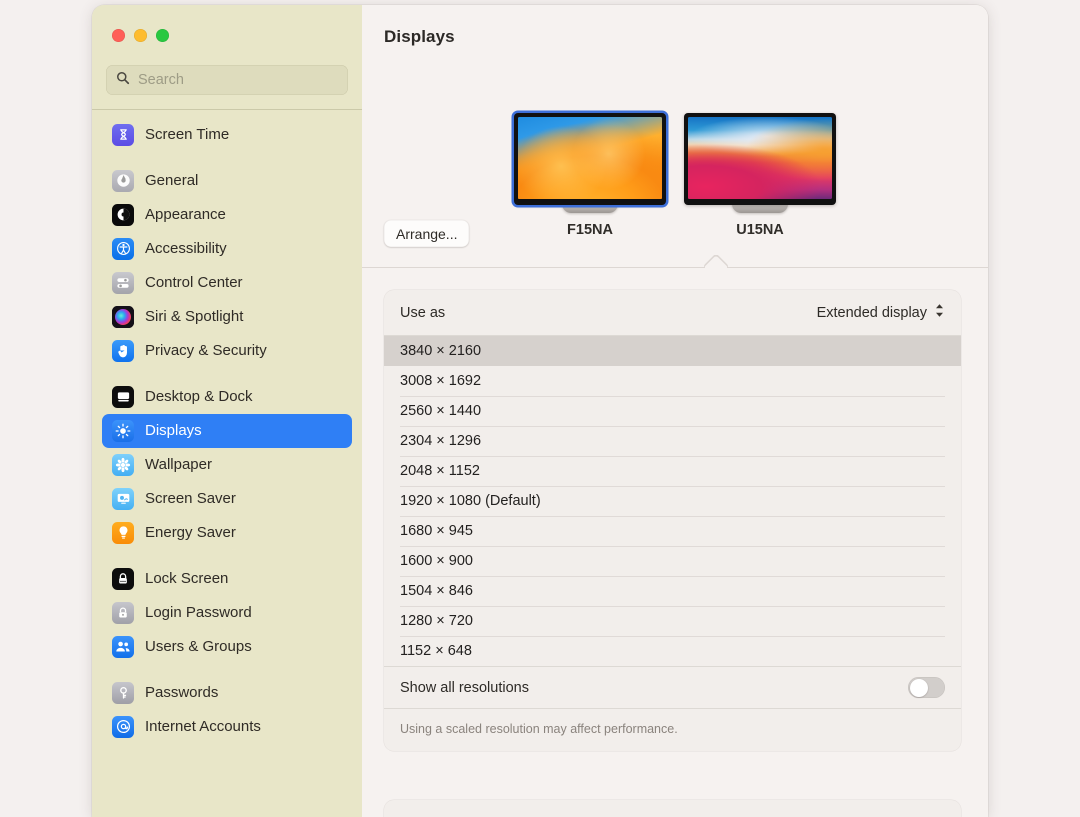 Image resolution: width=1080 pixels, height=817 pixels. Describe the element at coordinates (123, 351) in the screenshot. I see `privacy-hand-icon` at that location.